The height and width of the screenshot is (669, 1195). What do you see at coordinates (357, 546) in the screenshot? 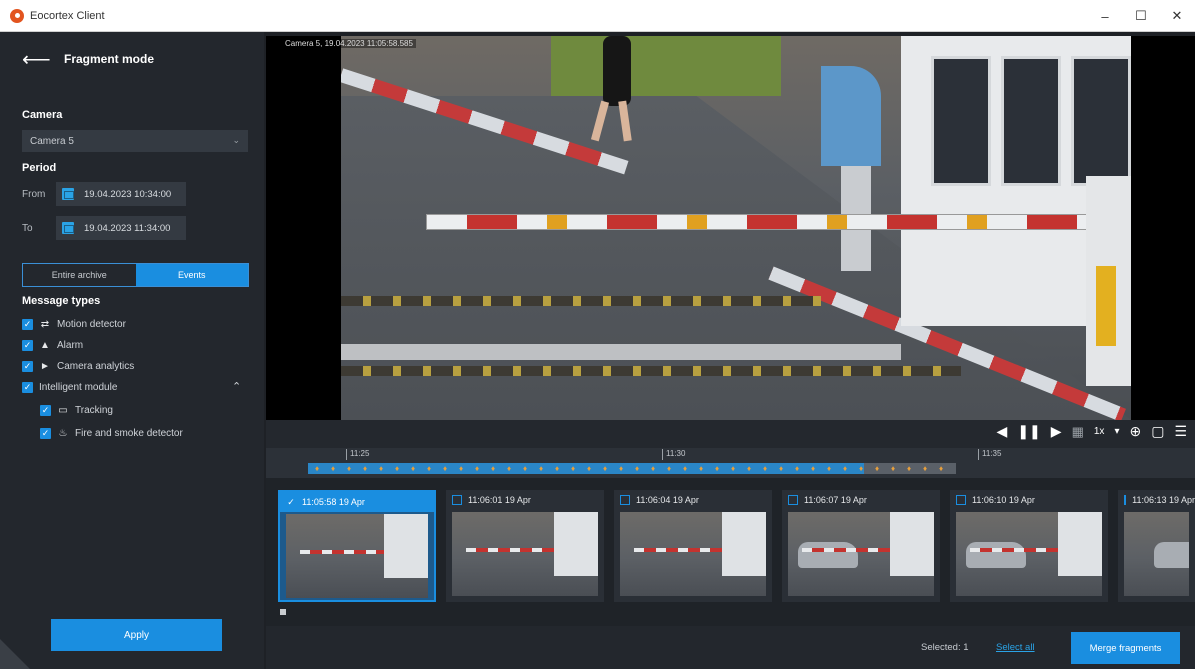
I see `fragment-card: ✓ 11:05:58 19 Apr` at bounding box center [357, 546].